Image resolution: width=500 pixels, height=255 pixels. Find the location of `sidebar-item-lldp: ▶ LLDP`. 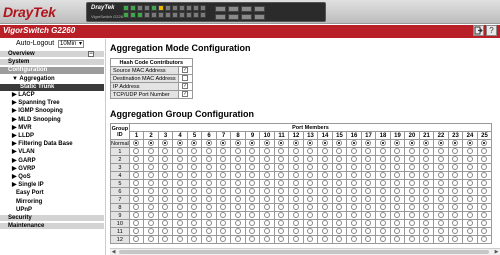

sidebar-item-lldp: ▶ LLDP is located at coordinates (52, 136).